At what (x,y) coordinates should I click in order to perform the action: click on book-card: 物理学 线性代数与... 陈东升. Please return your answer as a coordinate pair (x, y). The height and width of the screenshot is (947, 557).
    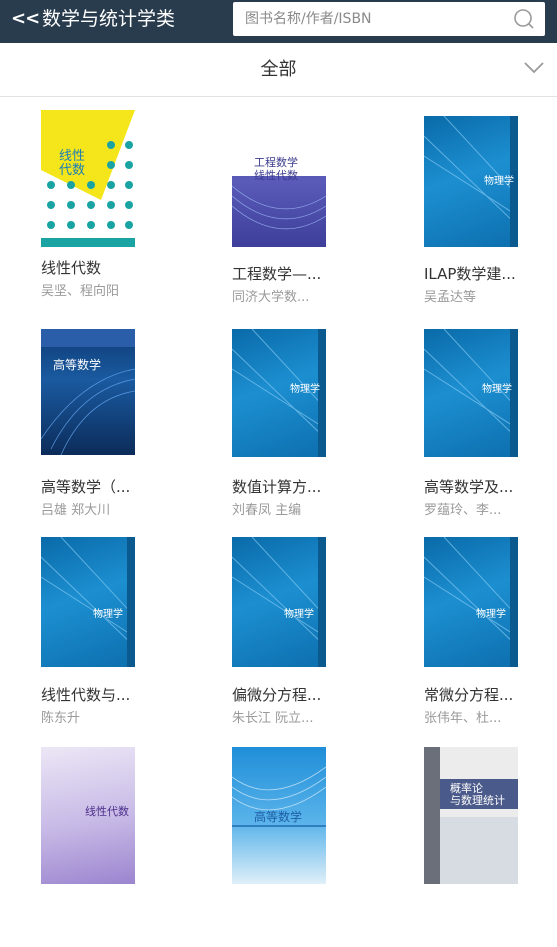
    Looking at the image, I should click on (116, 637).